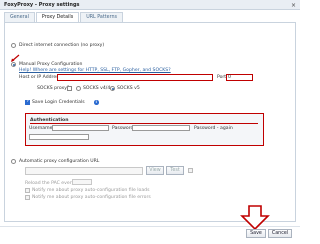 The image size is (320, 244). What do you see at coordinates (144, 123) in the screenshot?
I see `authentication-divider` at bounding box center [144, 123].